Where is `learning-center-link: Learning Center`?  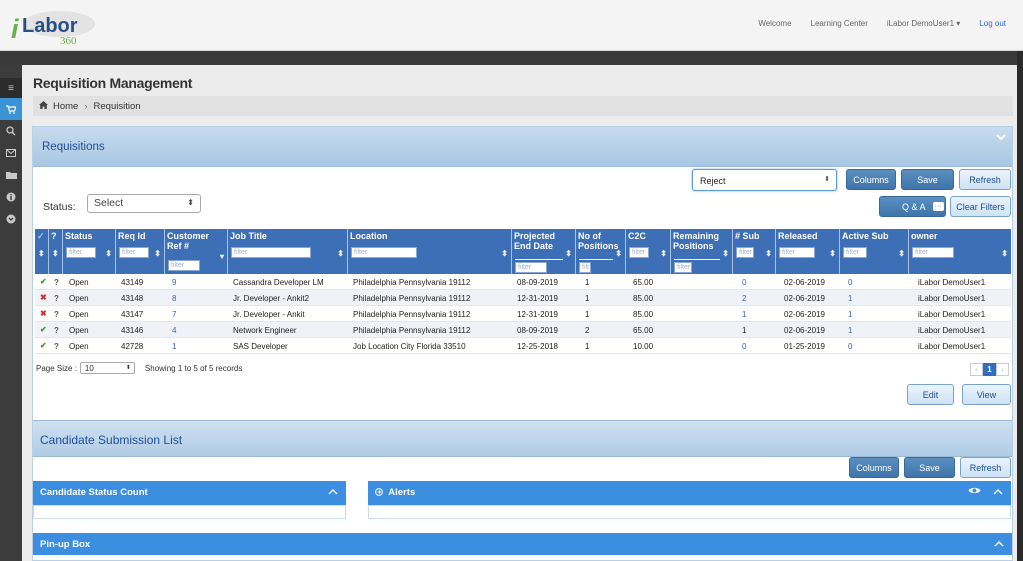 learning-center-link: Learning Center is located at coordinates (839, 23).